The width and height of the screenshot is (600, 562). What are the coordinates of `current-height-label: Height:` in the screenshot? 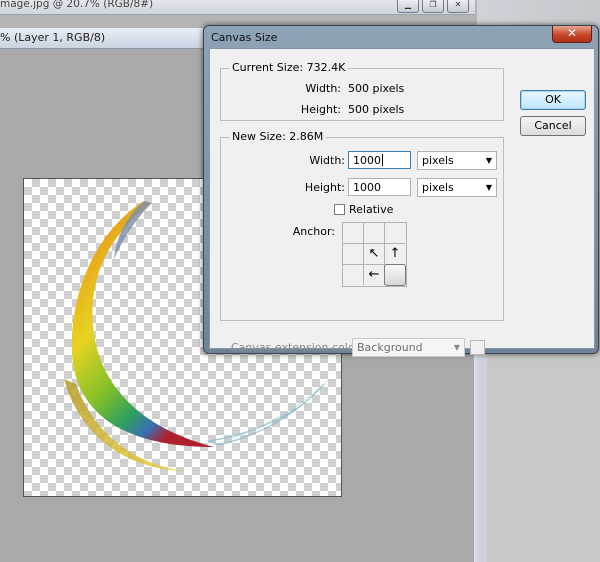 It's located at (320, 109).